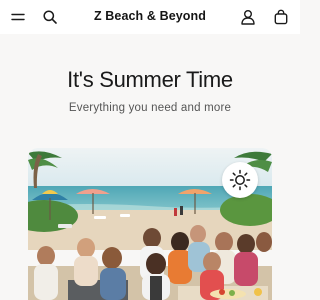 This screenshot has width=320, height=300. I want to click on hero-title: It's Summer Time, so click(150, 79).